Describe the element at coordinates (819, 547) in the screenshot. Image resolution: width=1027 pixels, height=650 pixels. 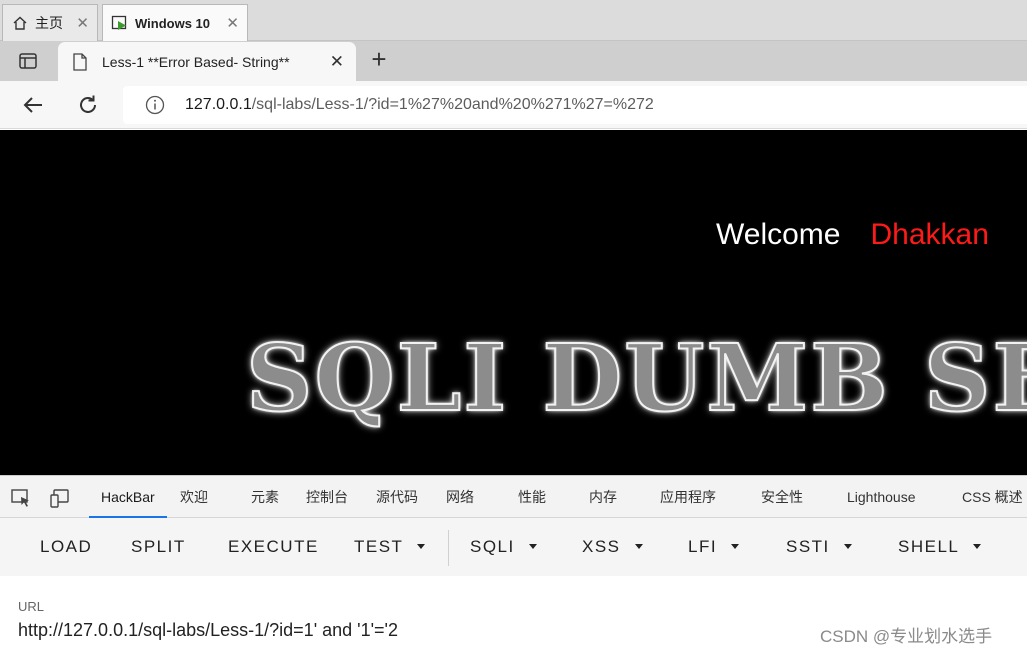
I see `ssti-dropdown: SSTI` at that location.